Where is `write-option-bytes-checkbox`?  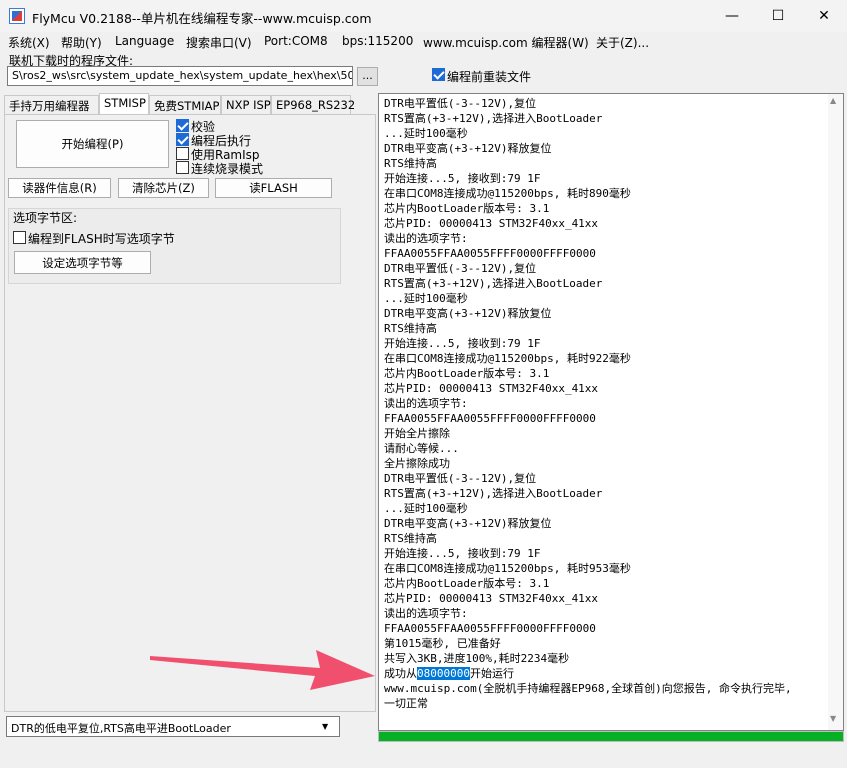 write-option-bytes-checkbox is located at coordinates (19, 237).